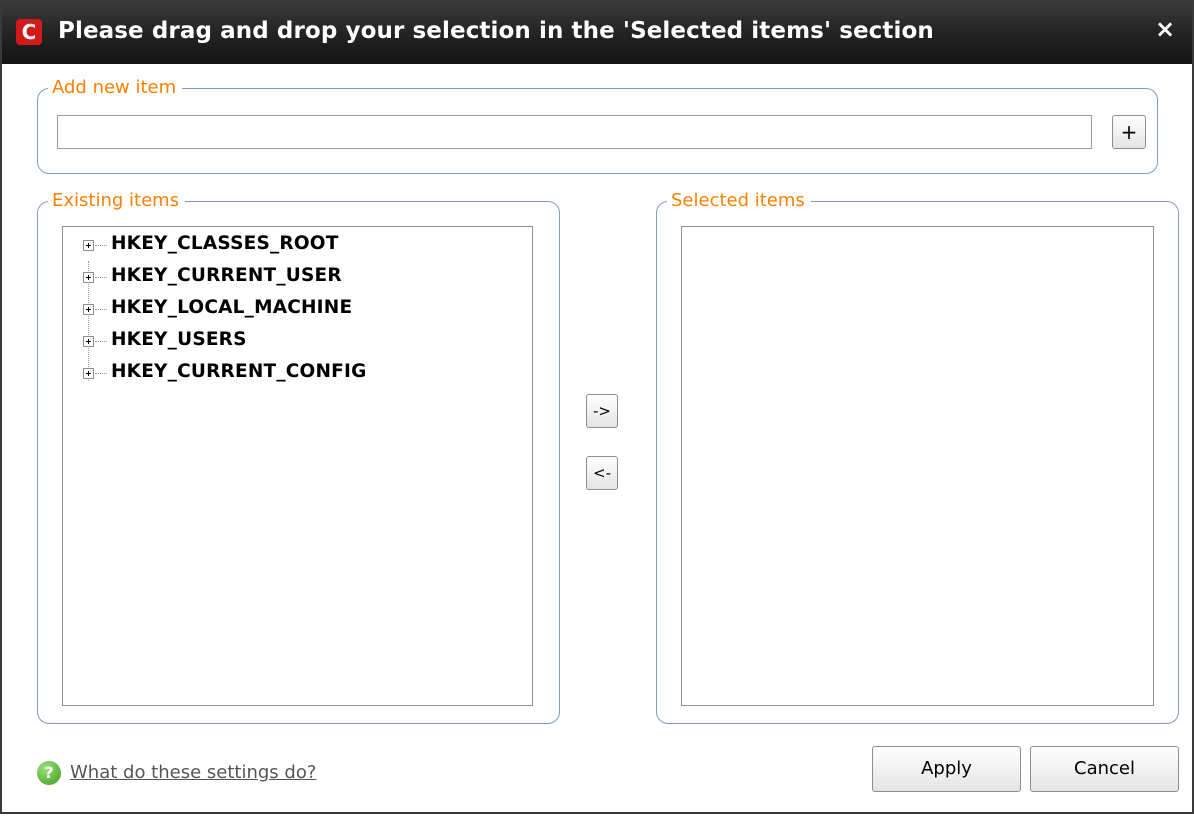 This screenshot has height=816, width=1194. Describe the element at coordinates (1165, 29) in the screenshot. I see `close-button: ×` at that location.